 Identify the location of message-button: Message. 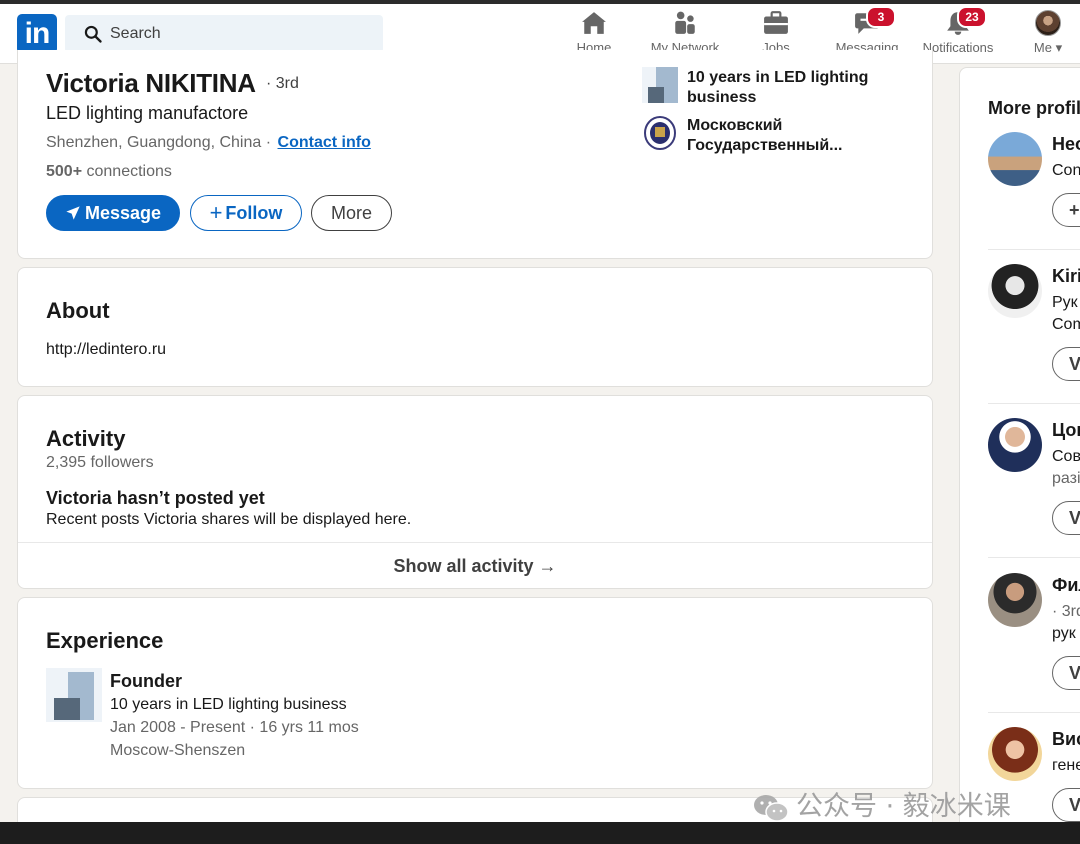
(113, 213).